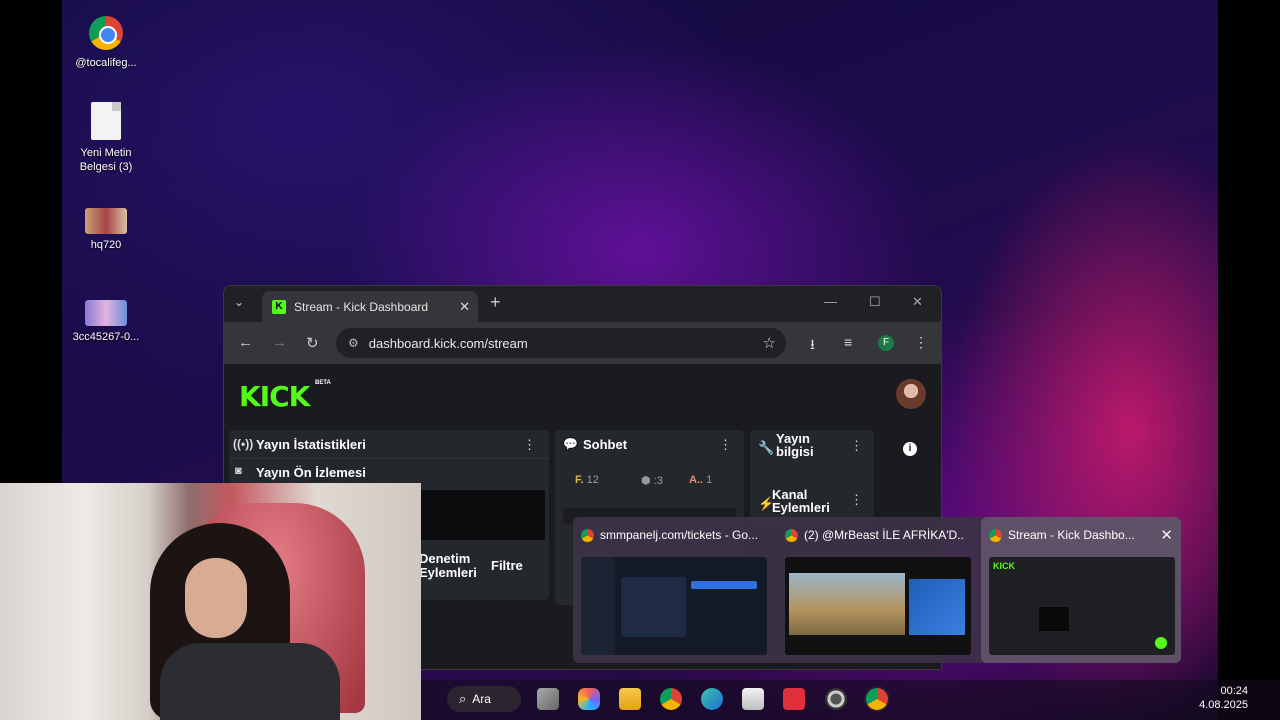 The height and width of the screenshot is (720, 1280). What do you see at coordinates (570, 444) in the screenshot?
I see `chat-bubble-icon: 💬` at bounding box center [570, 444].